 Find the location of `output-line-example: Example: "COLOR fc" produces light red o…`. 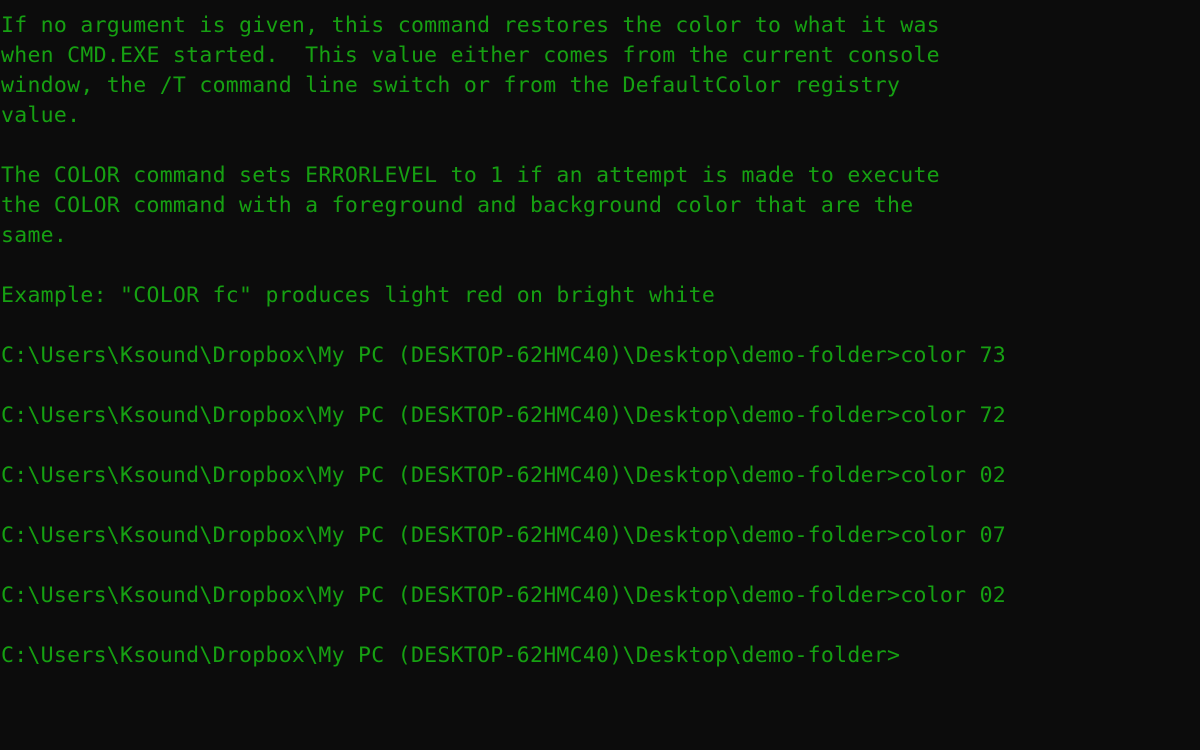

output-line-example: Example: "COLOR fc" produces light red o… is located at coordinates (358, 295).